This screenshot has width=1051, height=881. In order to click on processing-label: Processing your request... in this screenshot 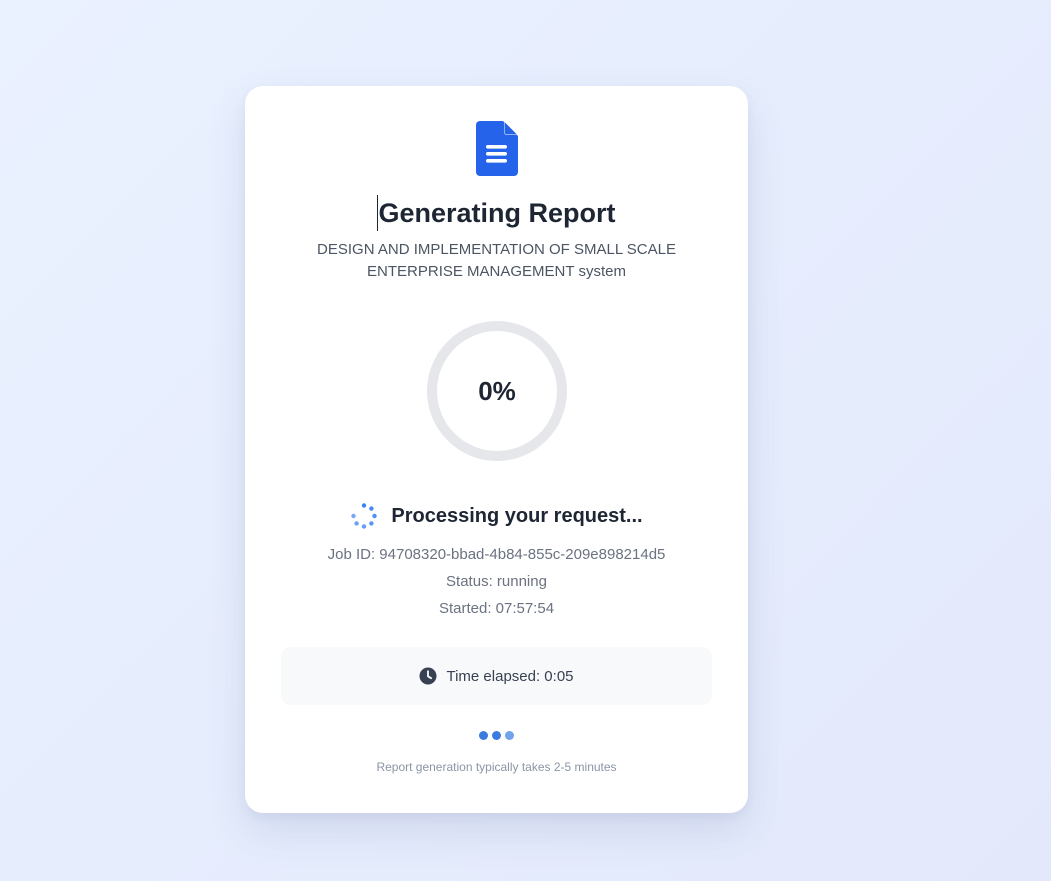, I will do `click(517, 515)`.